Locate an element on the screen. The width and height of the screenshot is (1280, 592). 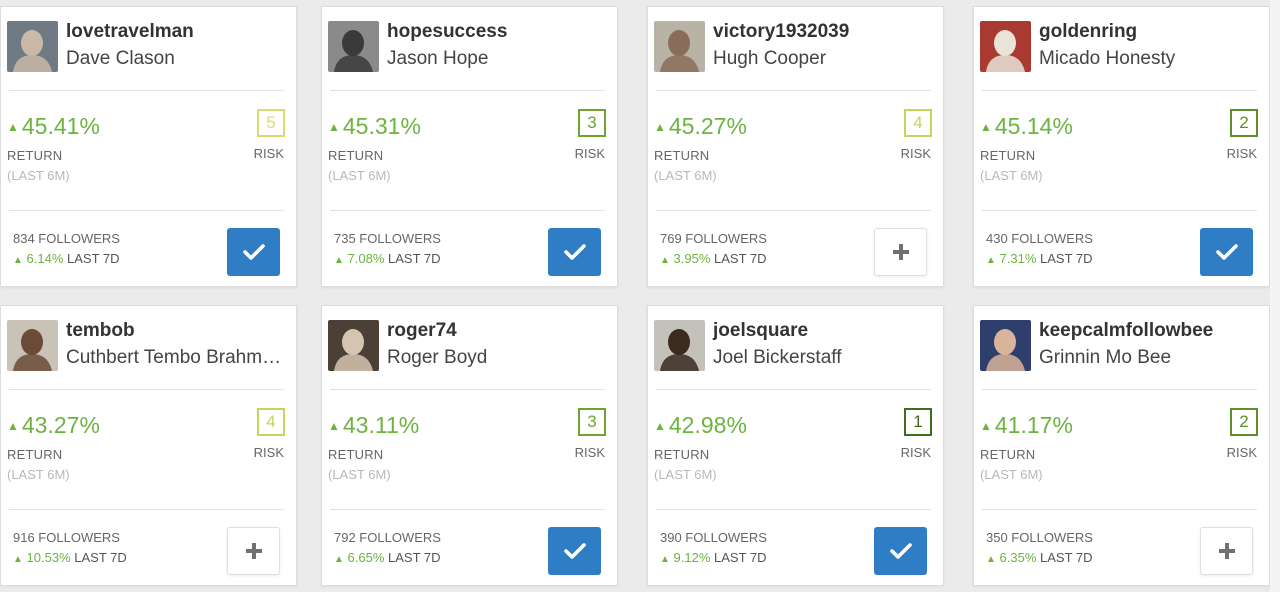
followers-count: 390 FOLLOWERS is located at coordinates (713, 537).